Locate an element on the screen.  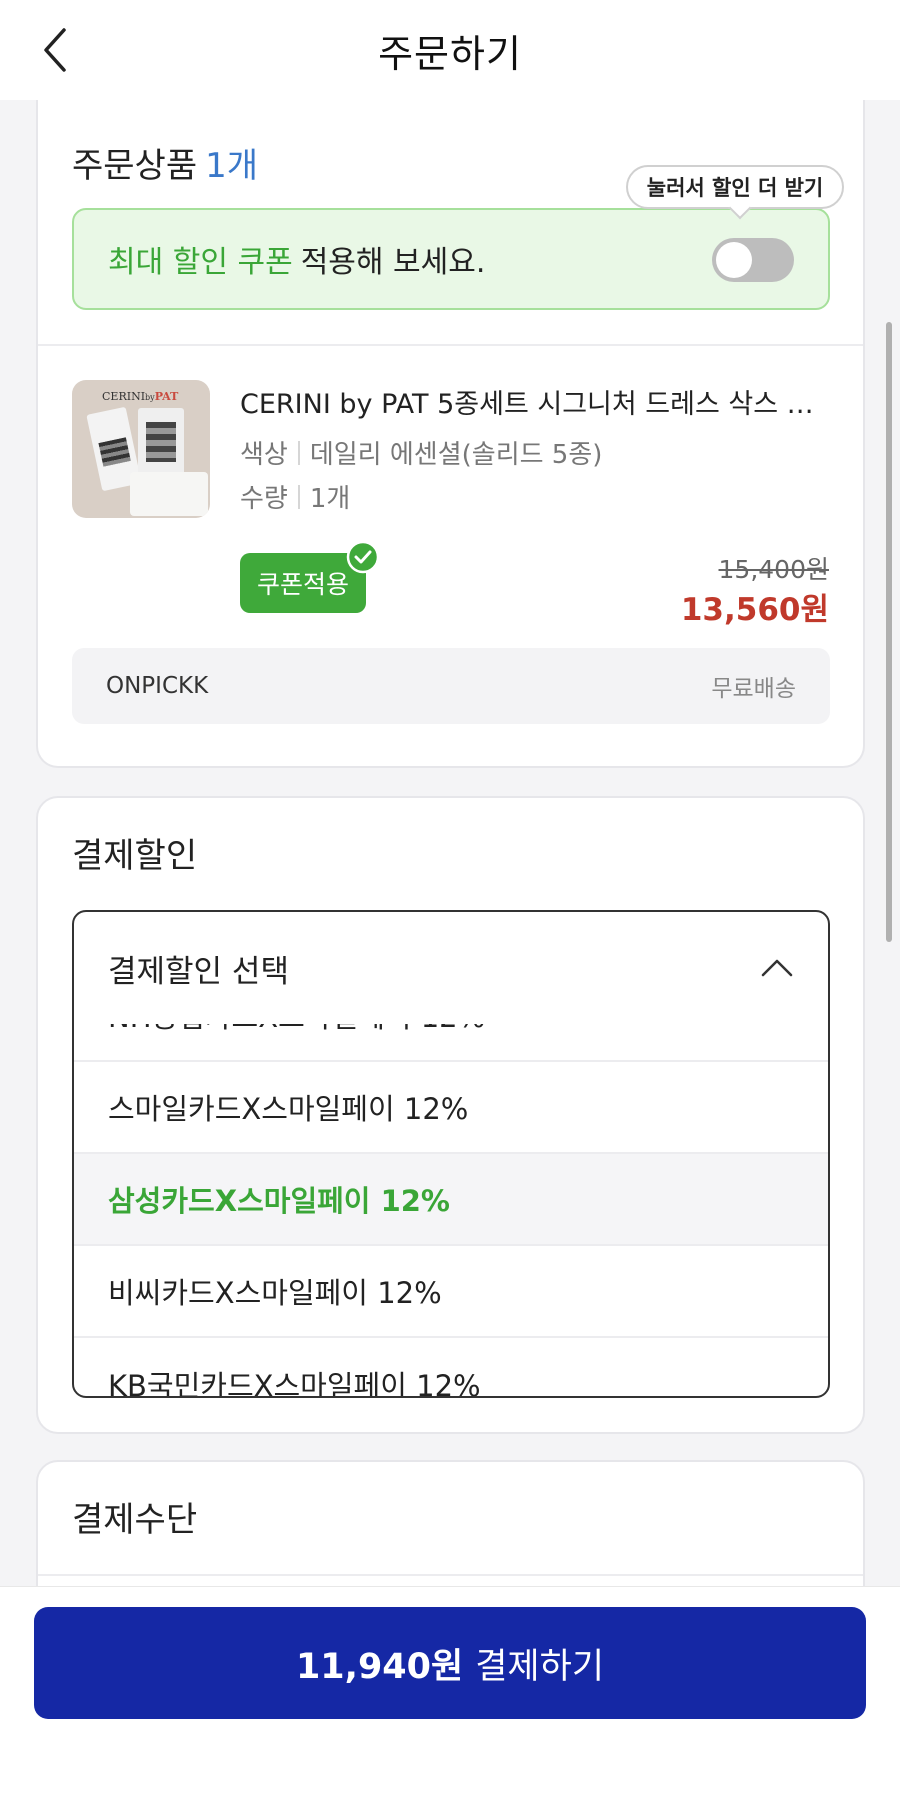
pay-label: 결제하기 is located at coordinates (540, 1666).